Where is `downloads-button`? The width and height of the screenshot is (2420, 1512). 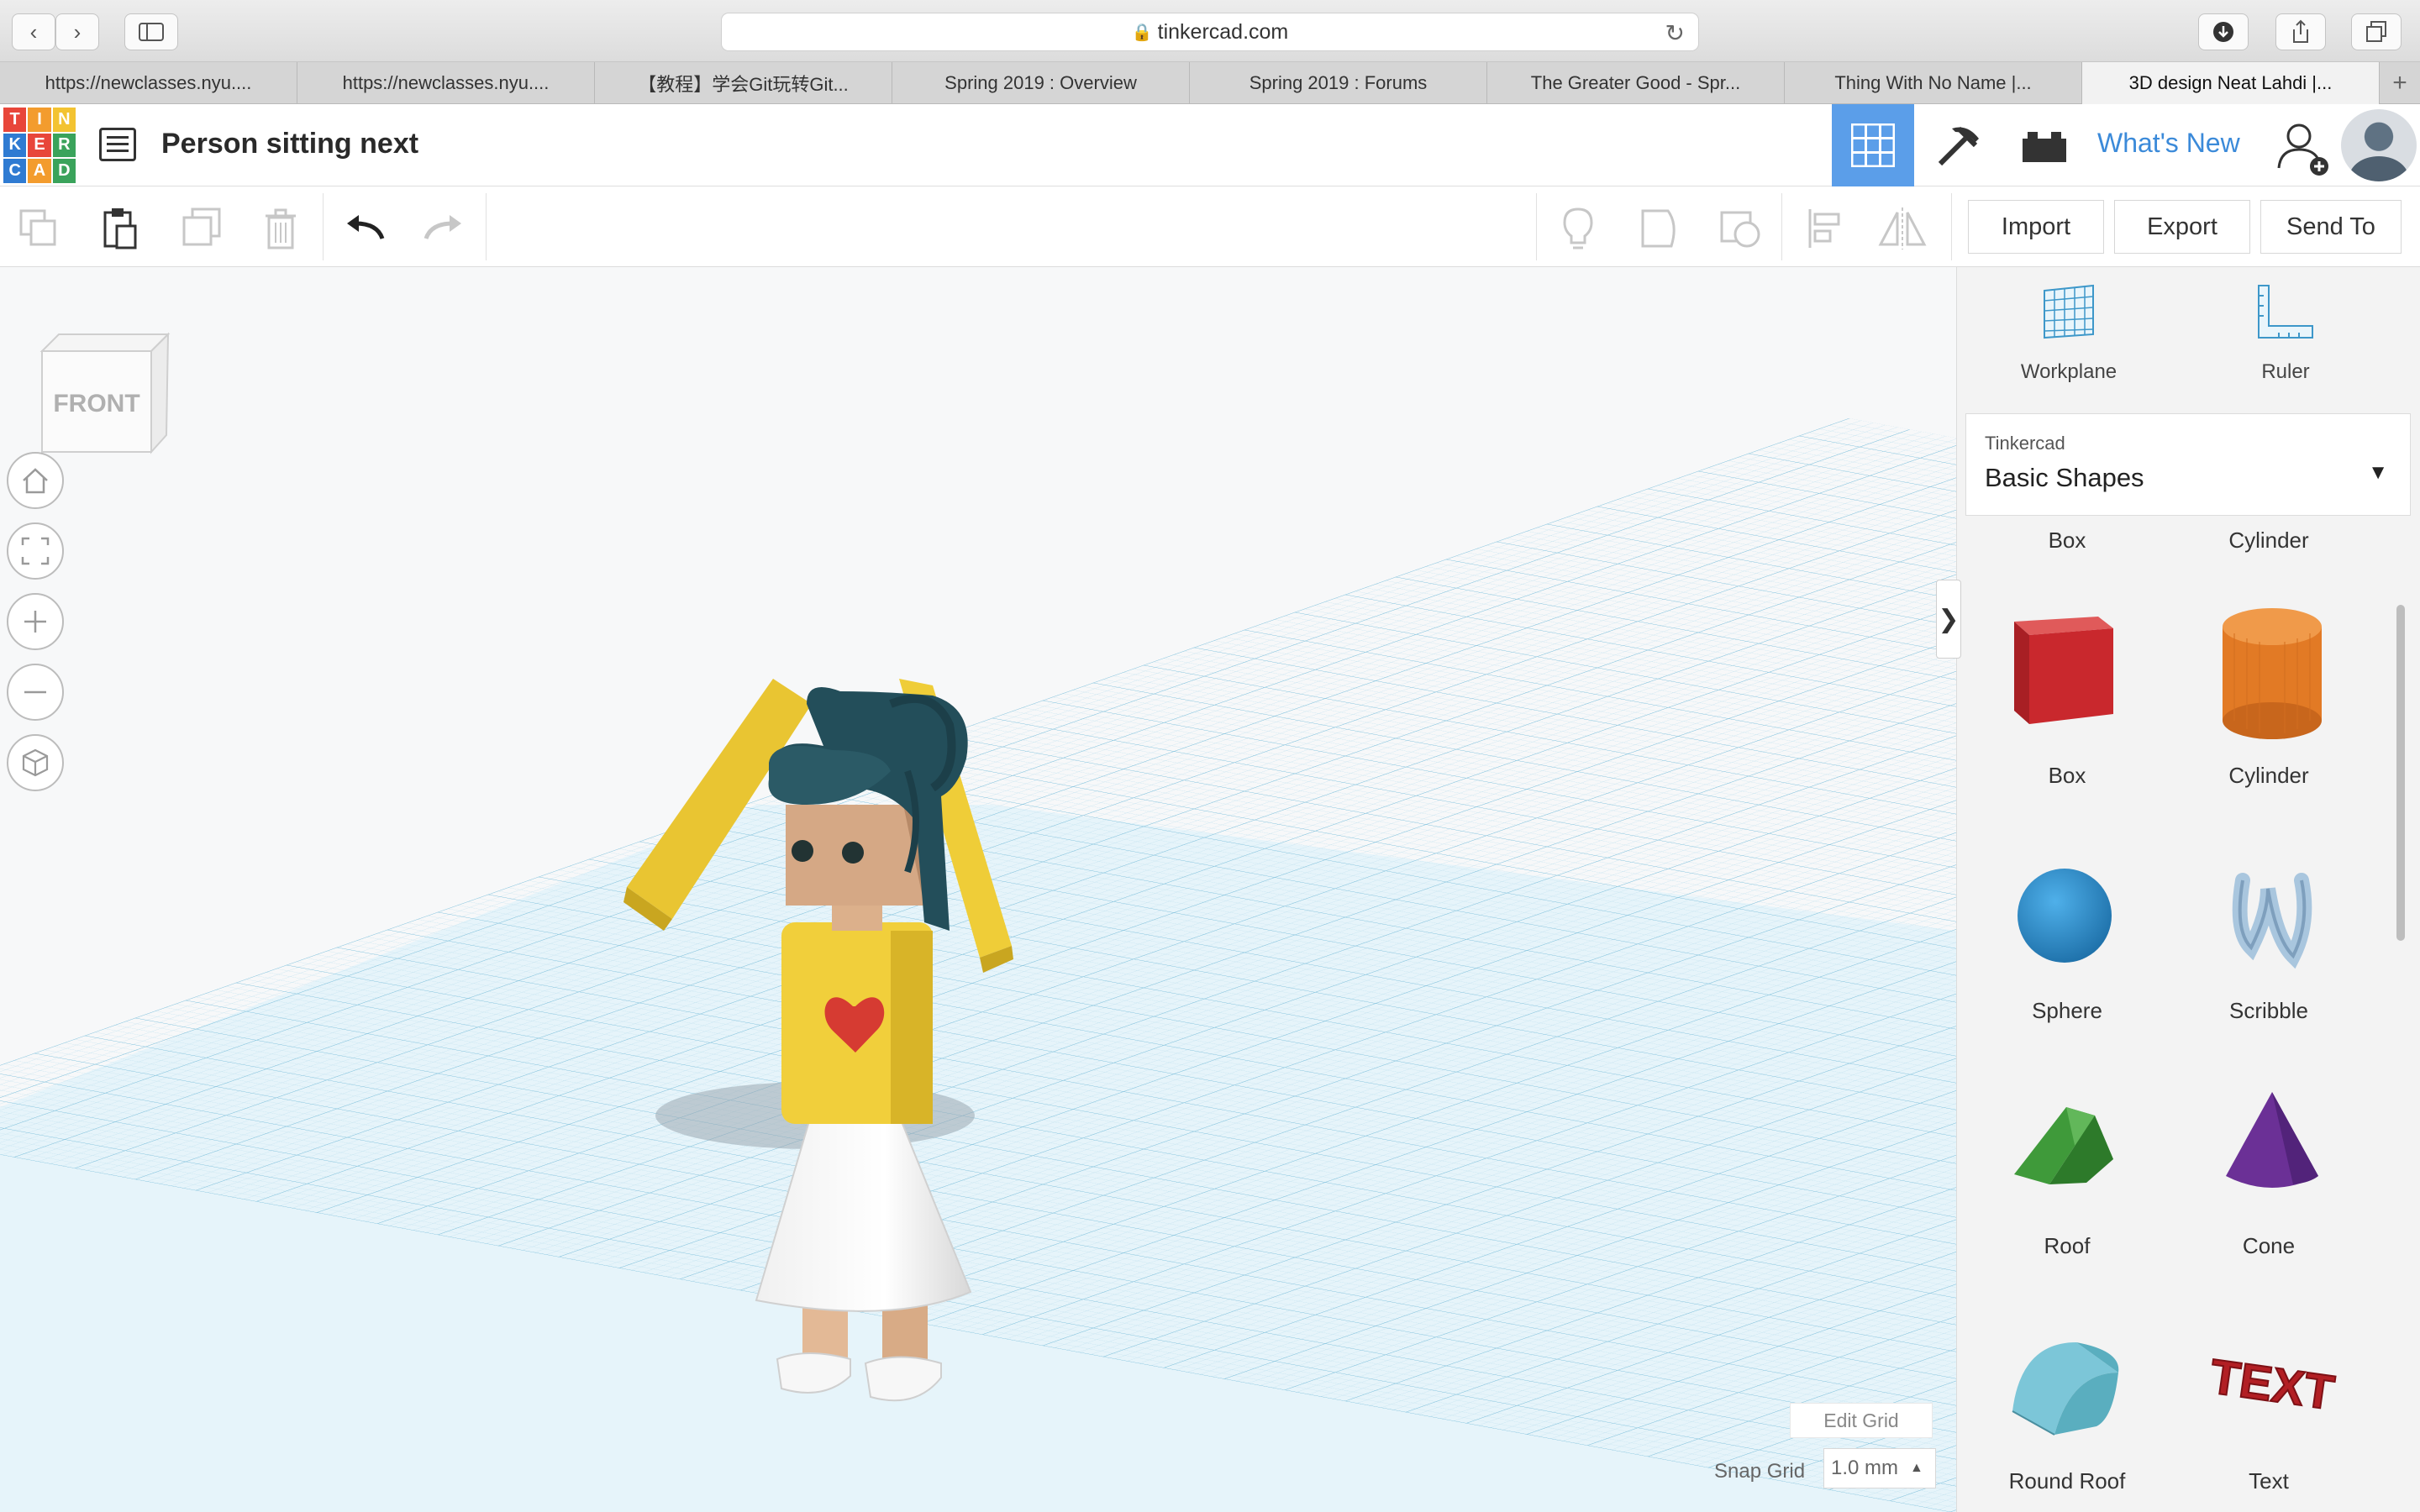
downloads-button is located at coordinates (2223, 31).